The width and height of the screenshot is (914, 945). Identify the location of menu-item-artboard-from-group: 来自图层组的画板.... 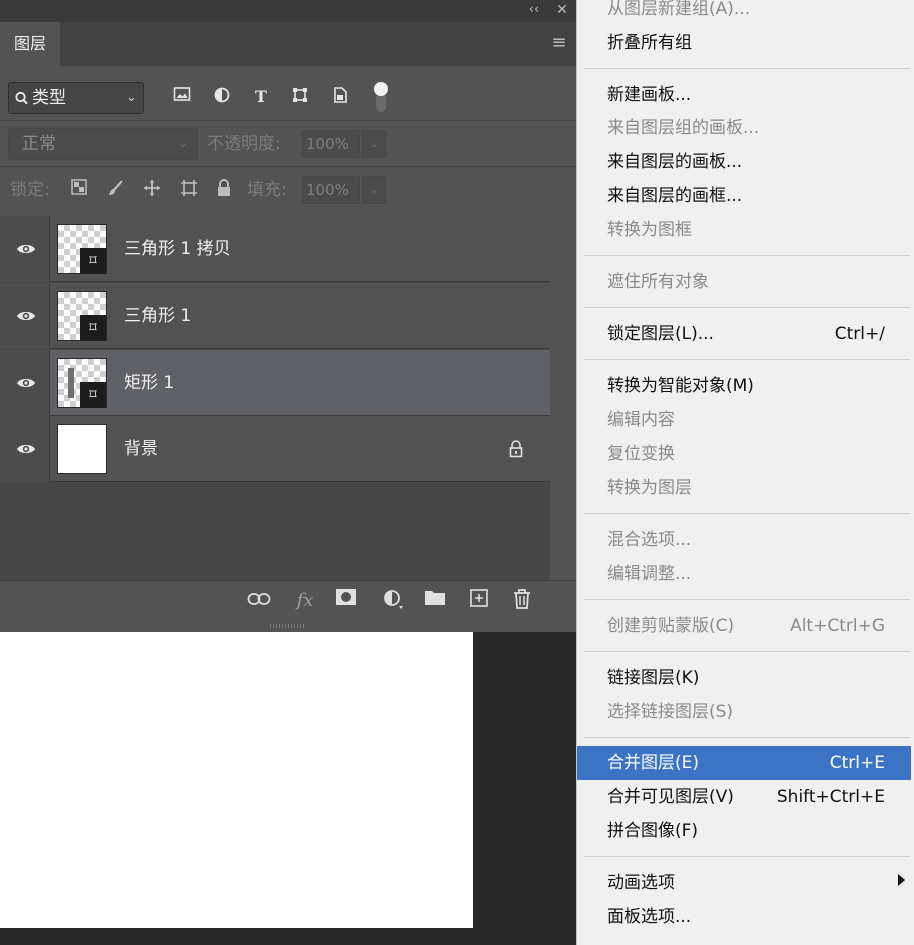
(744, 128).